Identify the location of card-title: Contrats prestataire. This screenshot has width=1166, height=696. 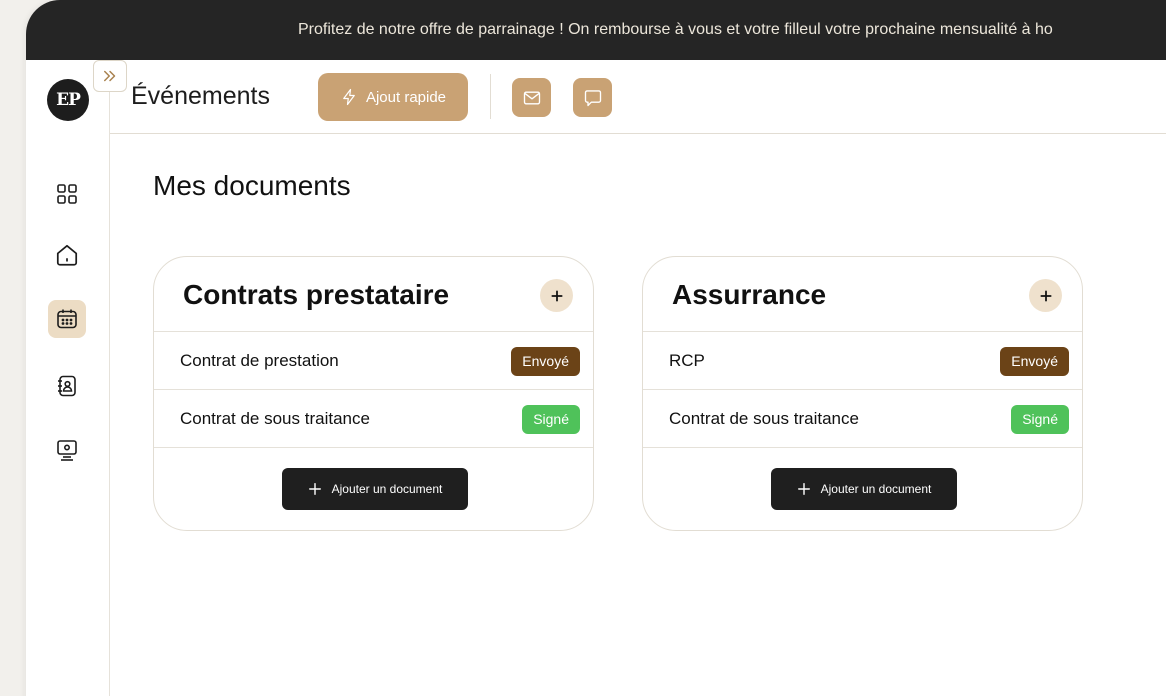
(316, 295).